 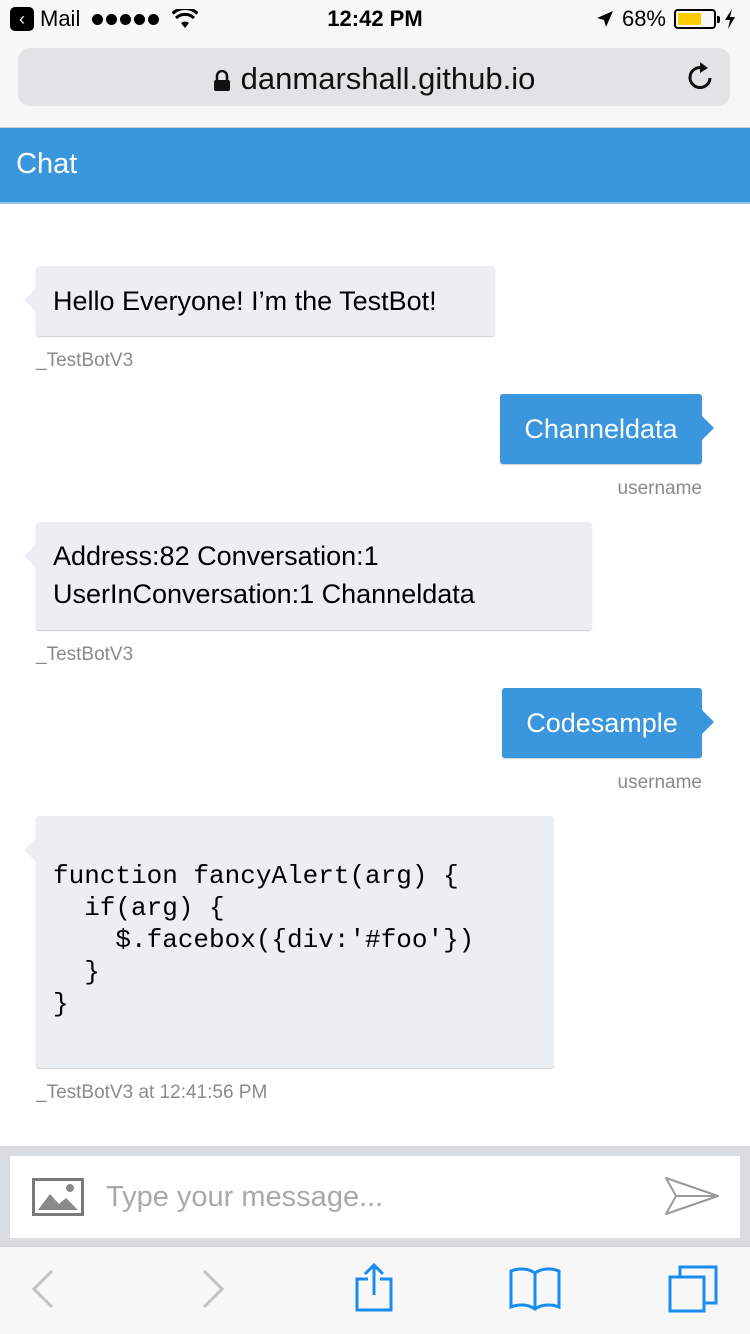 What do you see at coordinates (604, 19) in the screenshot?
I see `location-arrow-icon` at bounding box center [604, 19].